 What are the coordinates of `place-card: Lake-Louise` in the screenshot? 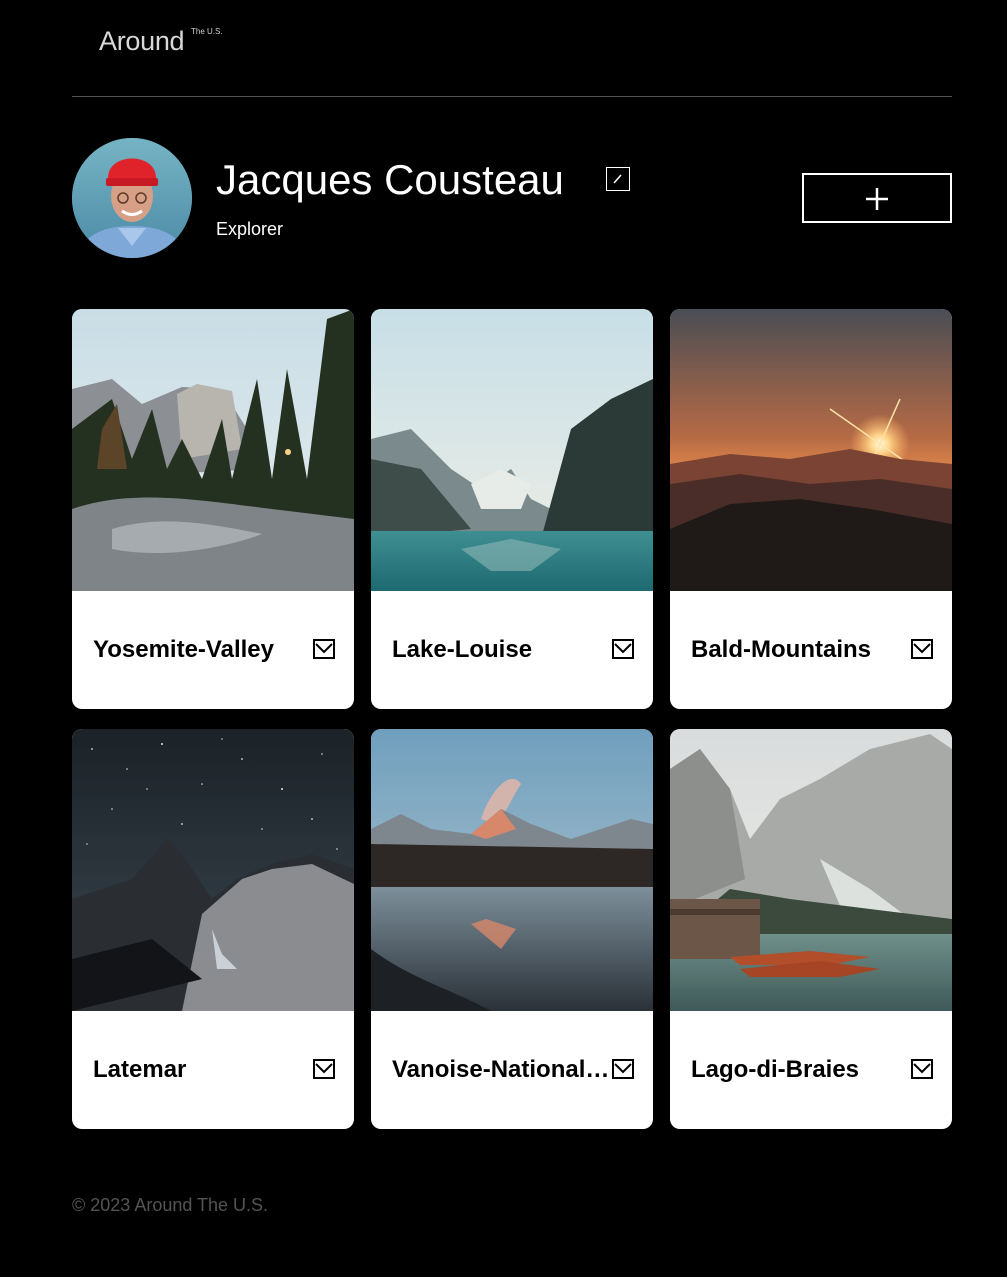 It's located at (512, 509).